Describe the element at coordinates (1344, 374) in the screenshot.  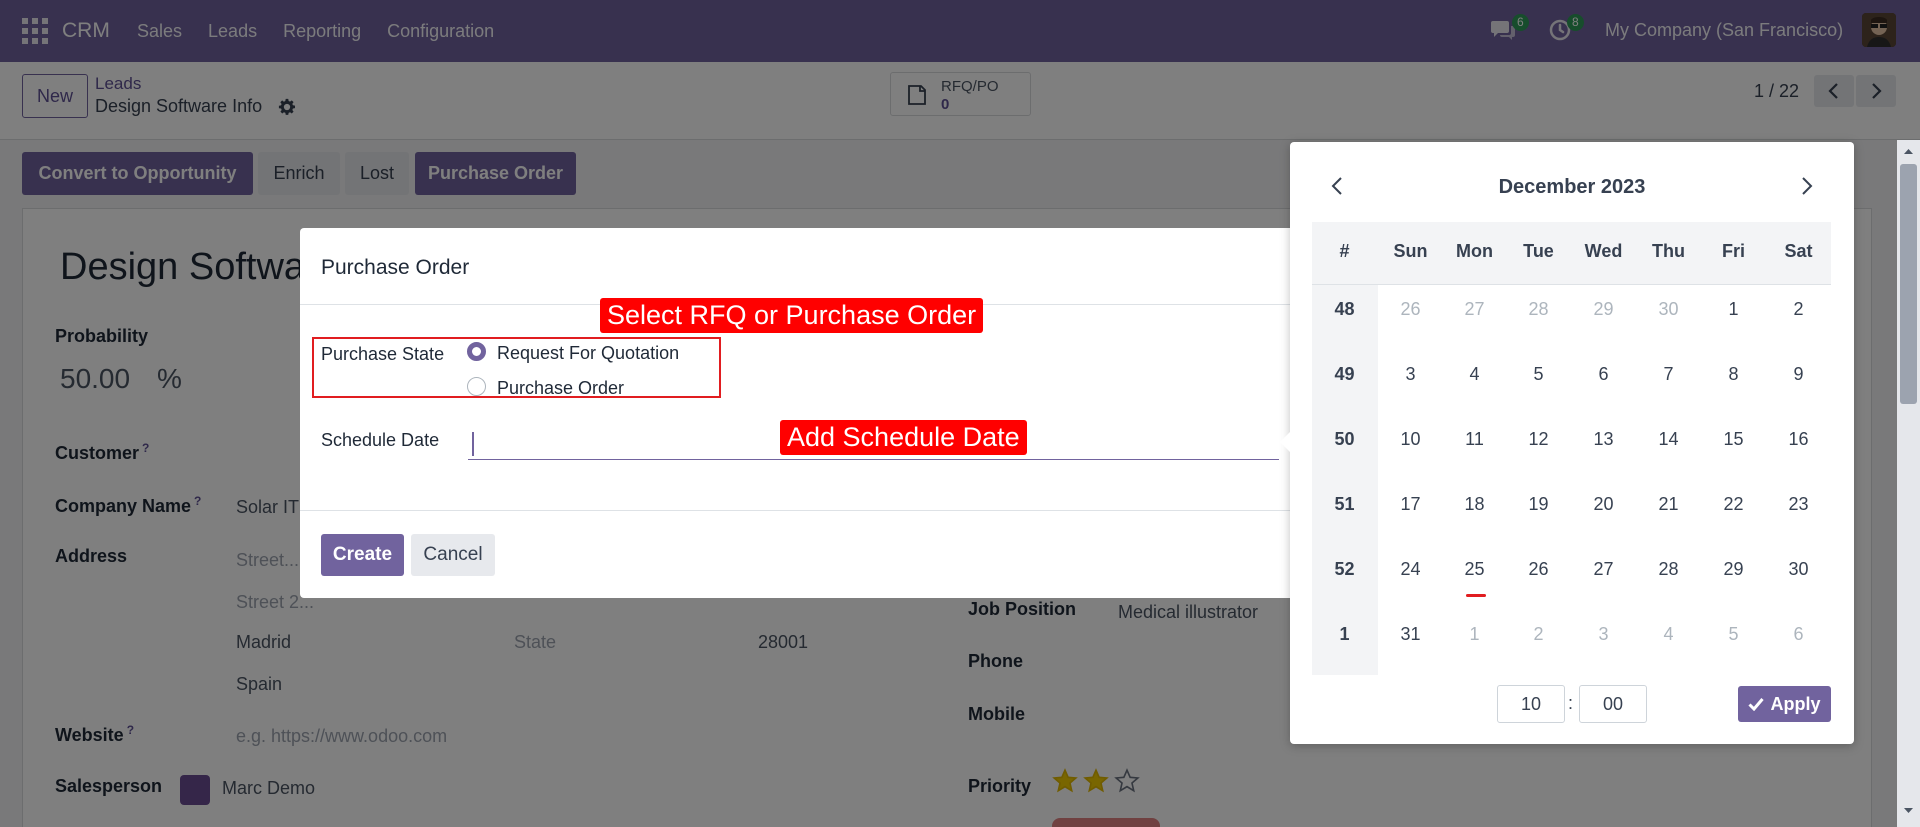
I see `week-number: 49` at that location.